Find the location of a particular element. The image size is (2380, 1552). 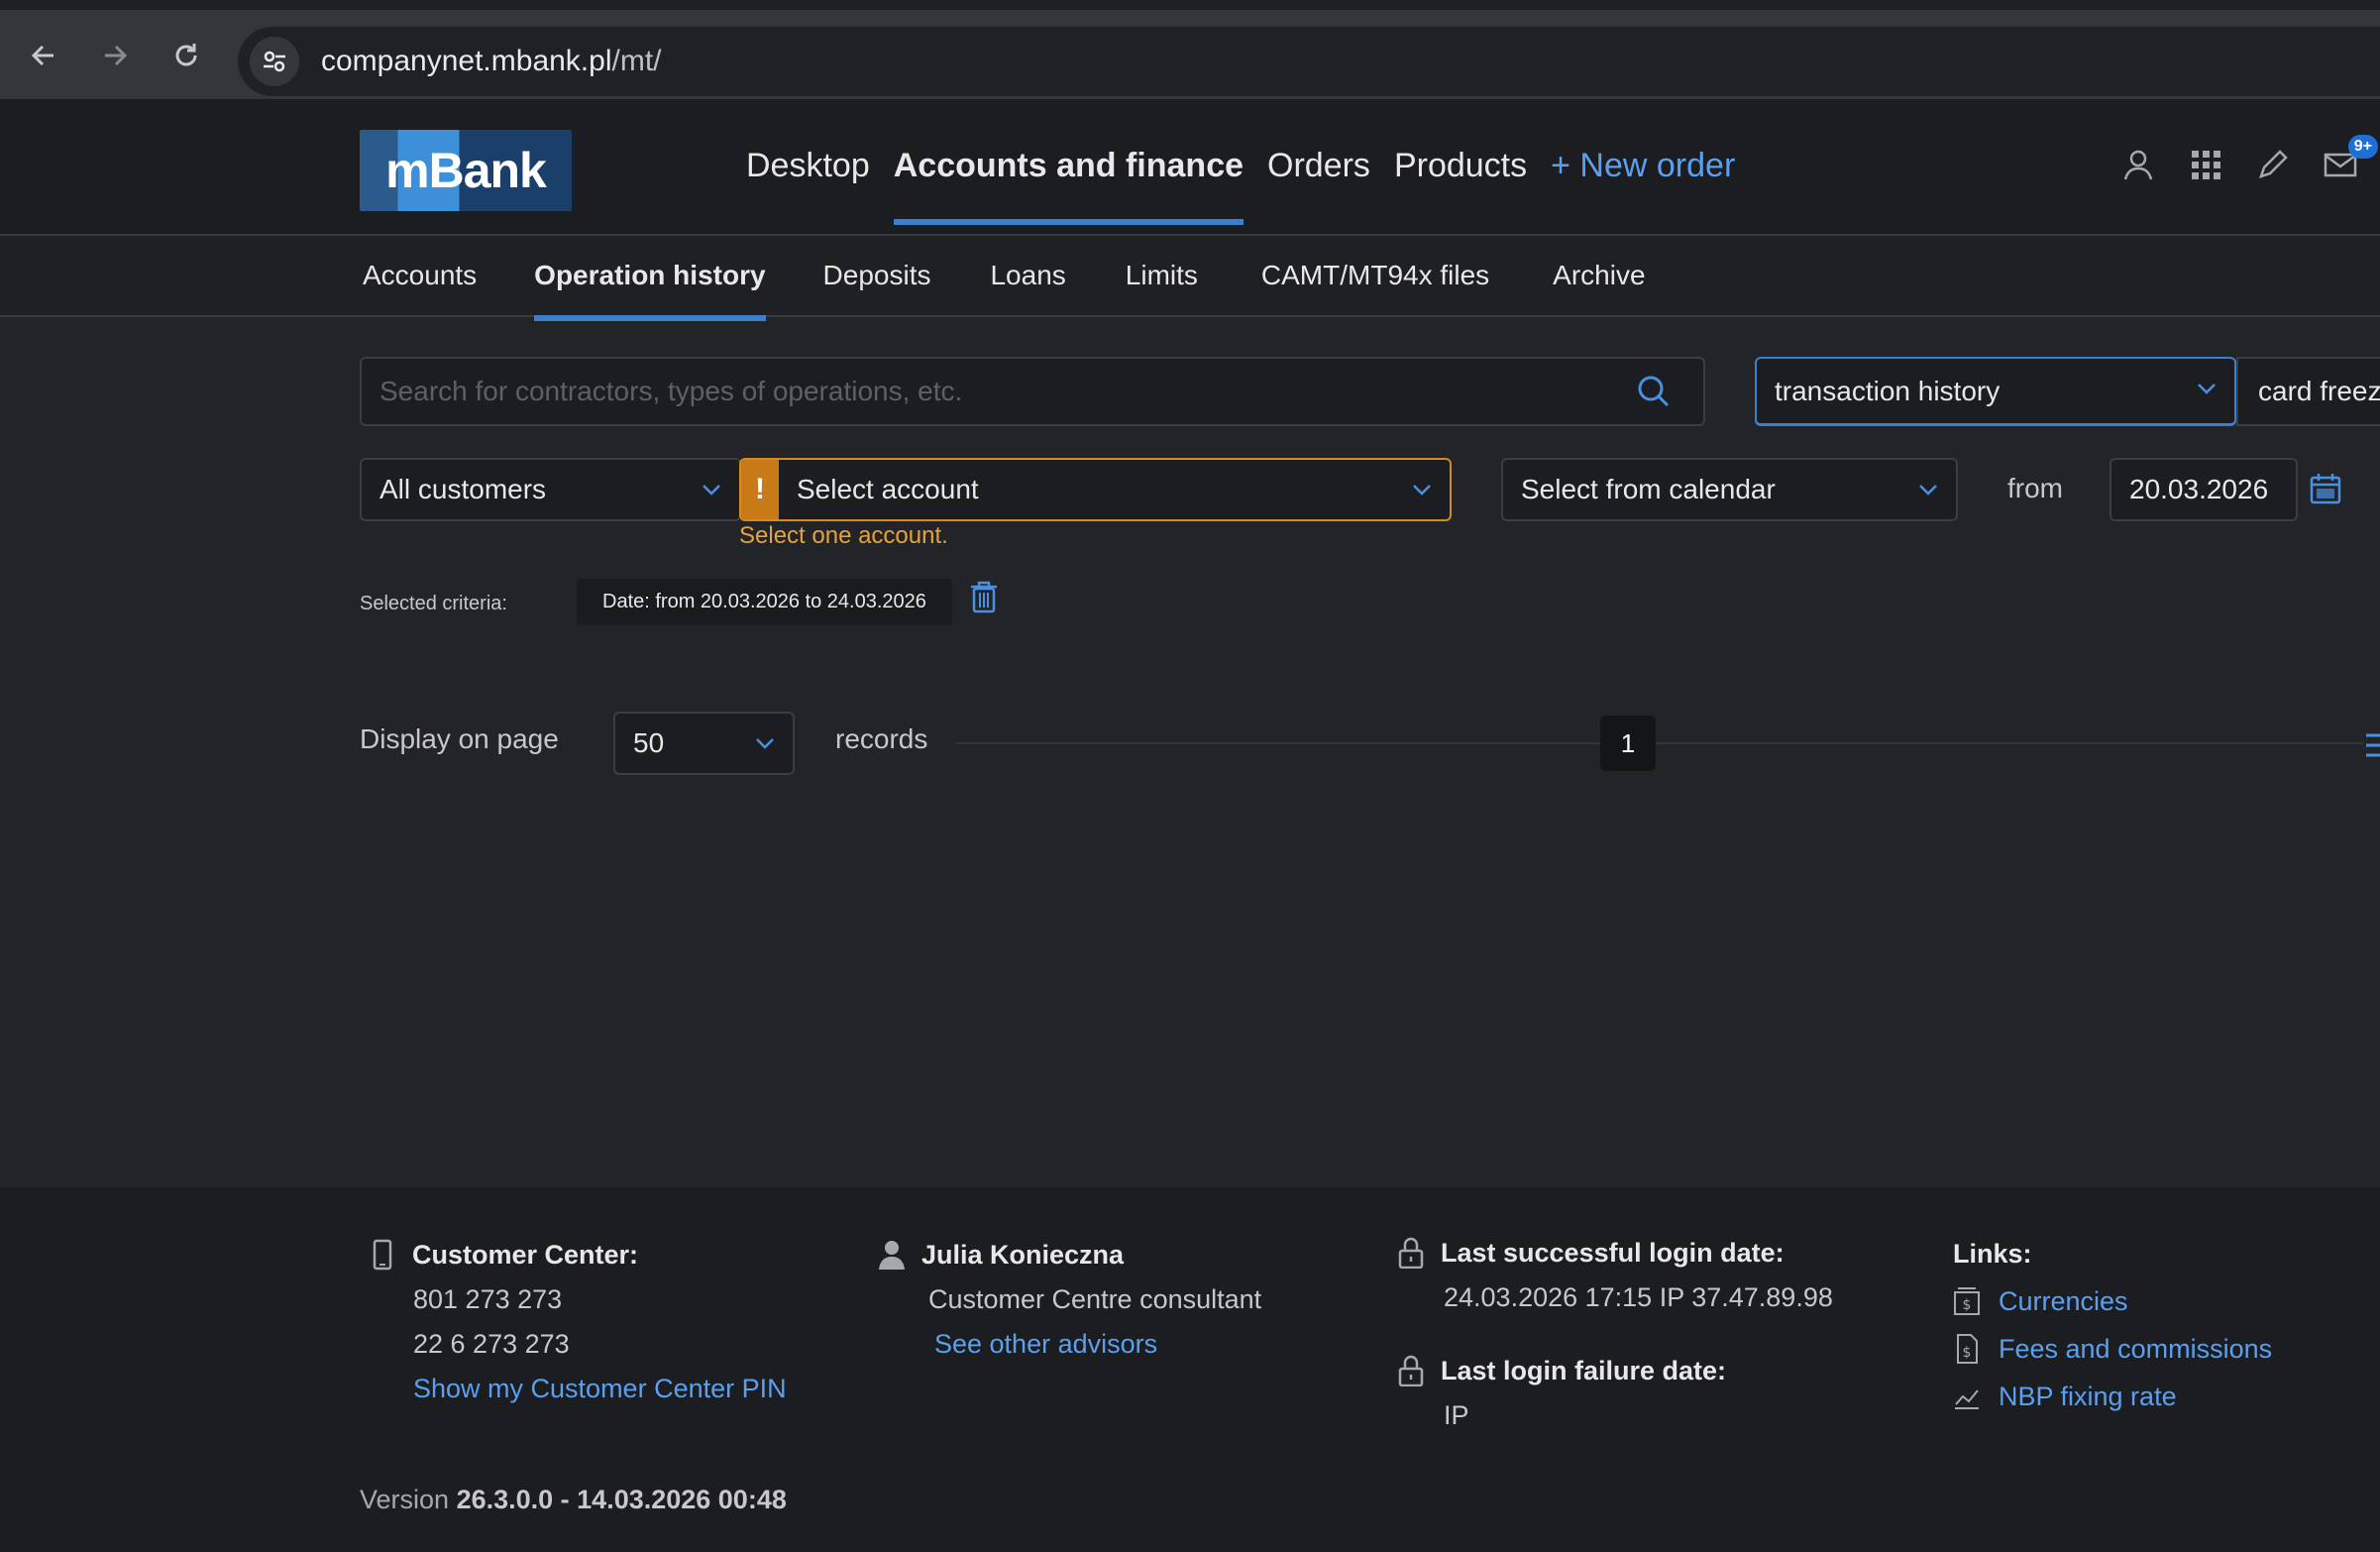

currencies-link: Currencies is located at coordinates (2063, 1301).